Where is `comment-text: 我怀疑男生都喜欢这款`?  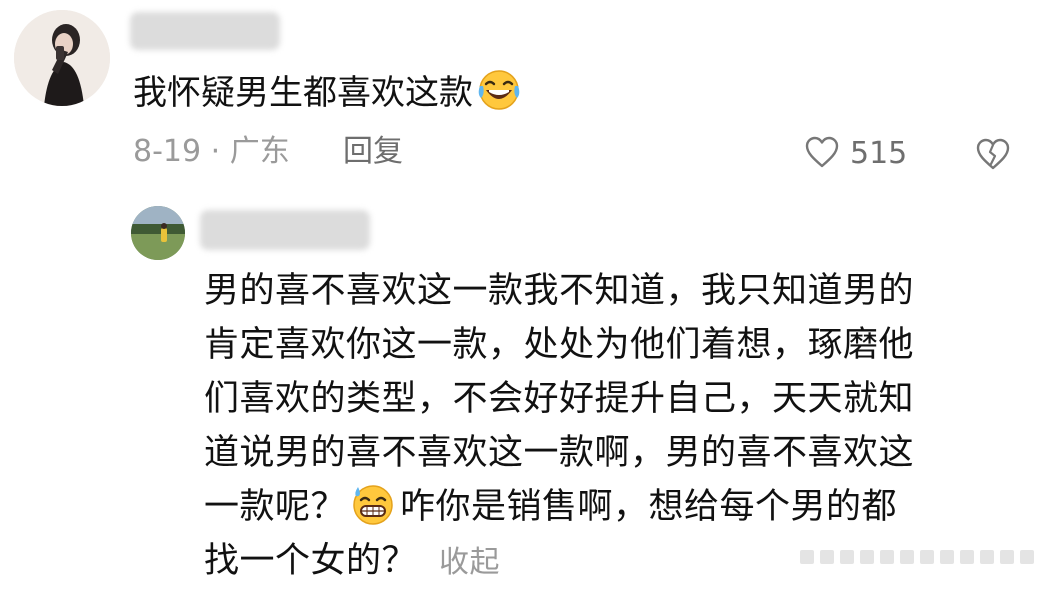 comment-text: 我怀疑男生都喜欢这款 is located at coordinates (303, 93).